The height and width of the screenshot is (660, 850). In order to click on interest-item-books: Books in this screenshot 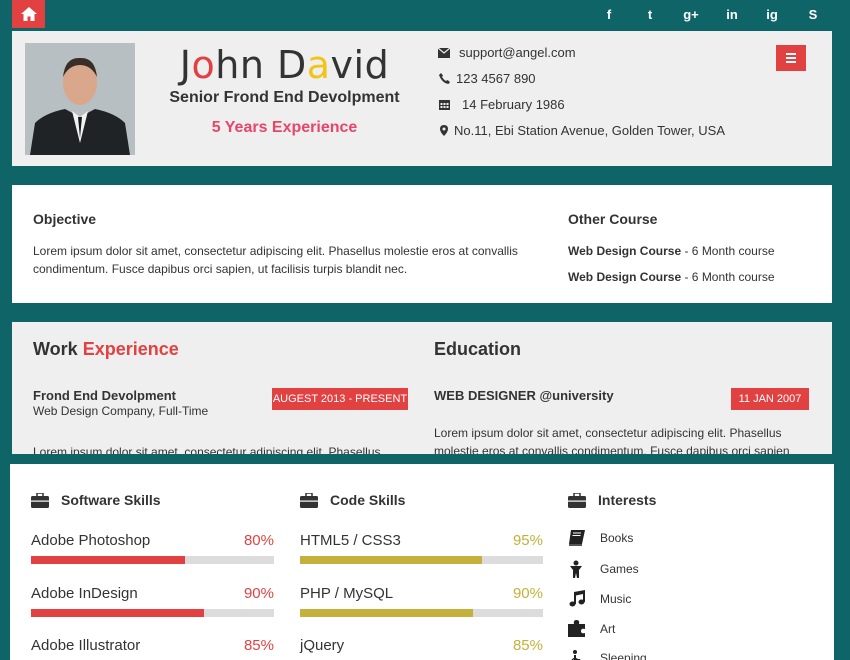, I will do `click(600, 538)`.